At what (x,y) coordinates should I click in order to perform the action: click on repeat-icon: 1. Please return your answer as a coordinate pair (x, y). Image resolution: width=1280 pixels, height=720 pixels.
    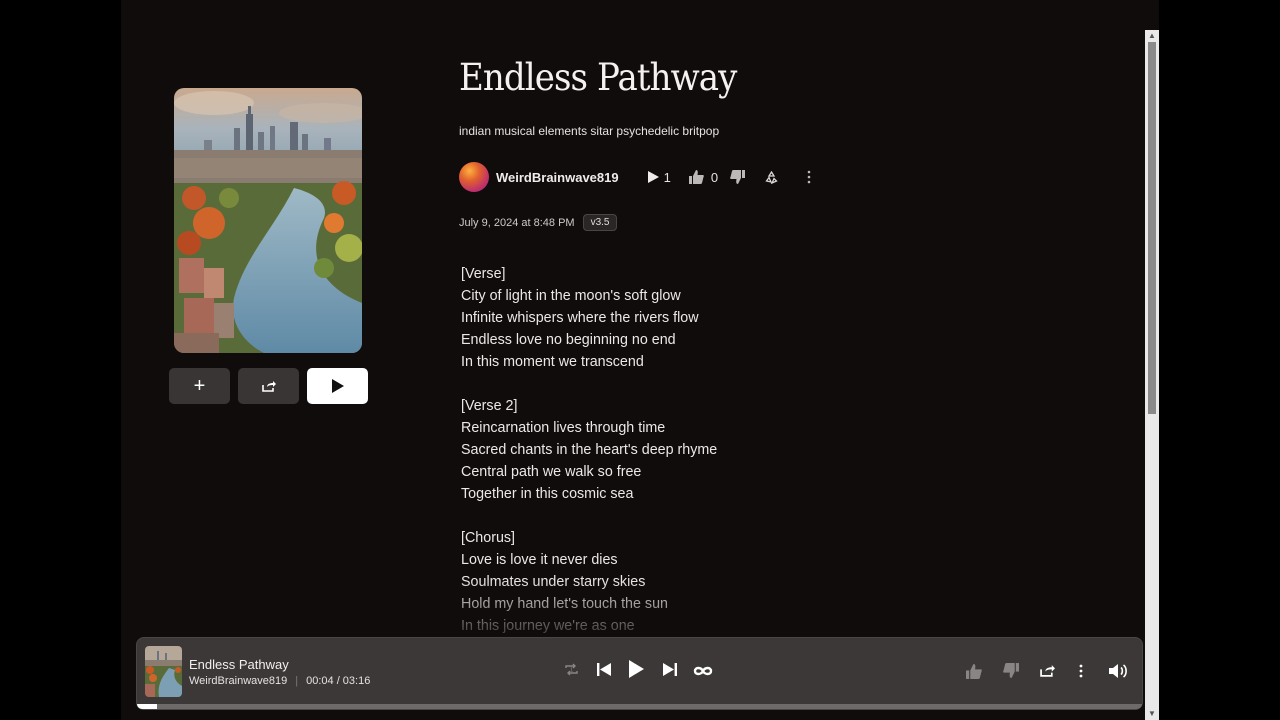
    Looking at the image, I should click on (571, 669).